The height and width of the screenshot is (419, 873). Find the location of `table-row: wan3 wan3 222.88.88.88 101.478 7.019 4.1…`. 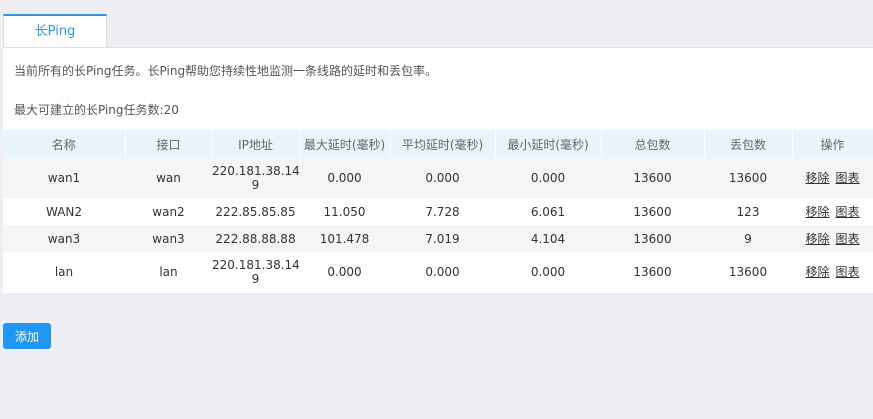

table-row: wan3 wan3 222.88.88.88 101.478 7.019 4.1… is located at coordinates (438, 238).